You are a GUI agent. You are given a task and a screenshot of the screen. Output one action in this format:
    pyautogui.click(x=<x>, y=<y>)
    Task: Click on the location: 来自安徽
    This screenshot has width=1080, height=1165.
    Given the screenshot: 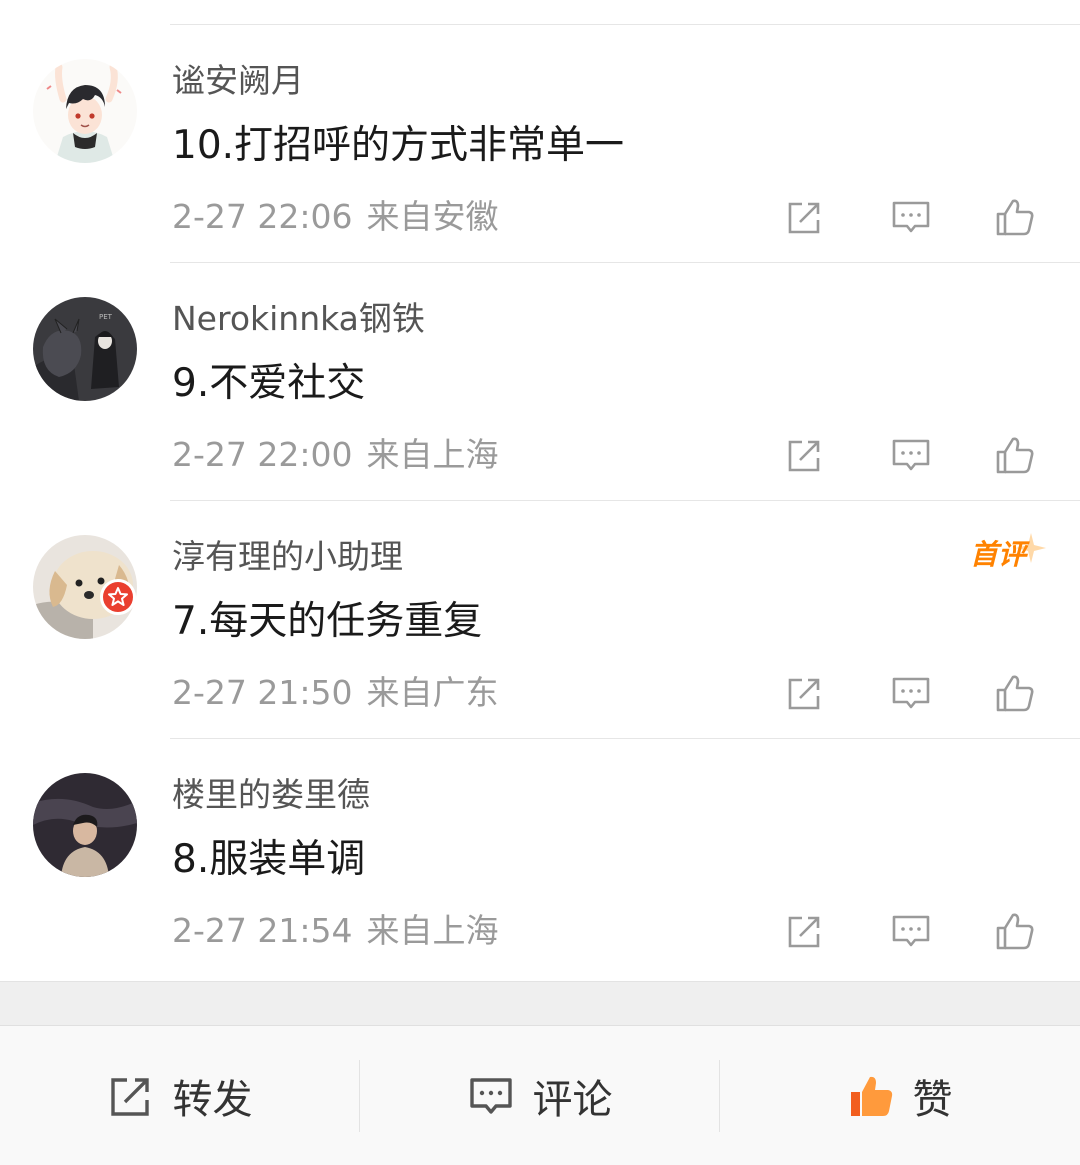 What is the action you would take?
    pyautogui.click(x=432, y=216)
    